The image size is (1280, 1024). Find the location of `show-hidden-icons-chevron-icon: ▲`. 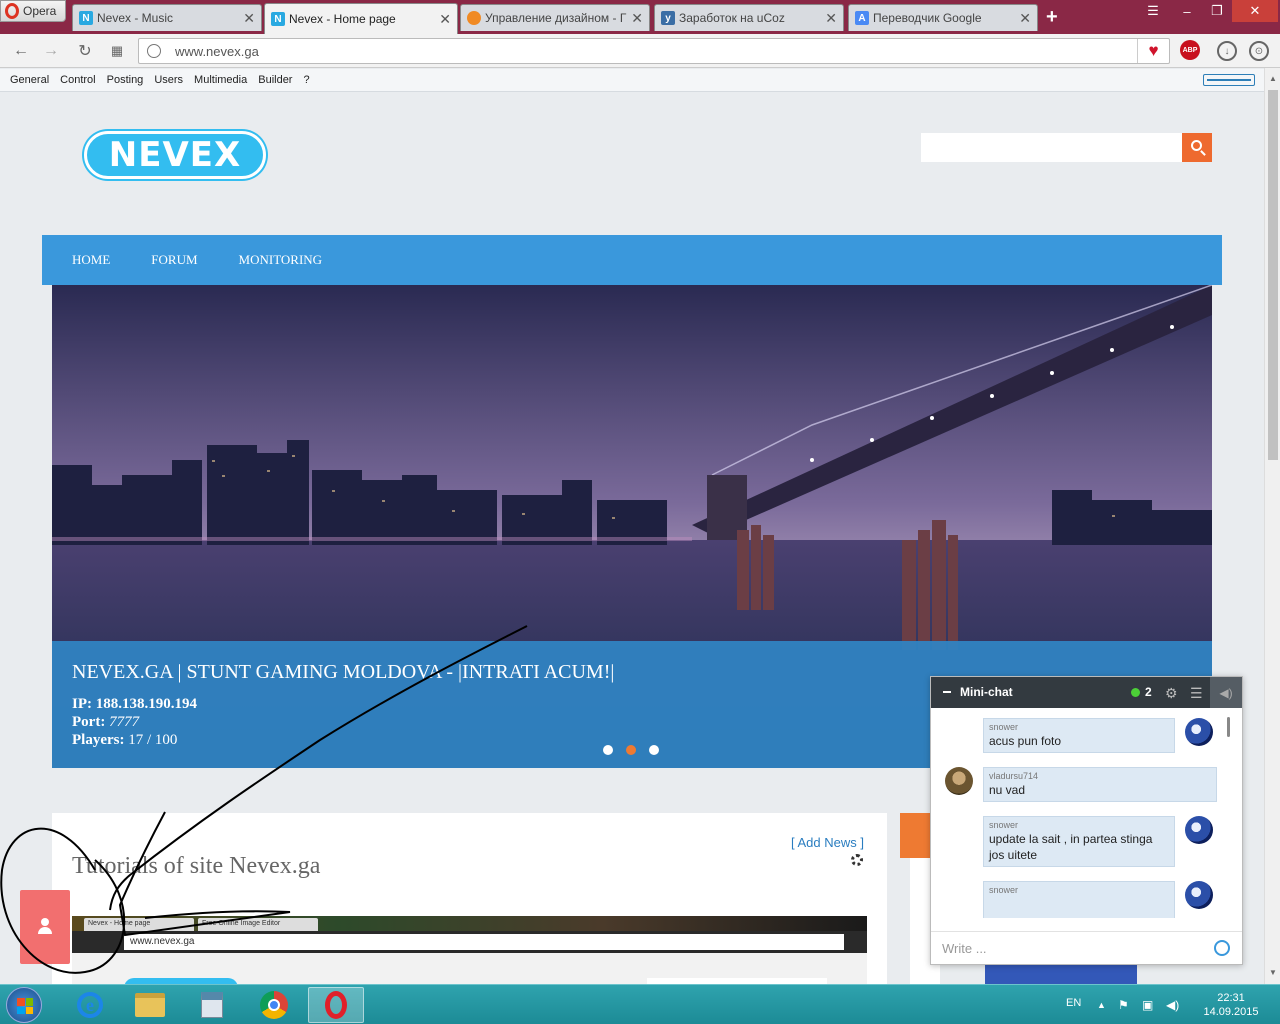

show-hidden-icons-chevron-icon: ▲ is located at coordinates (1101, 1005).